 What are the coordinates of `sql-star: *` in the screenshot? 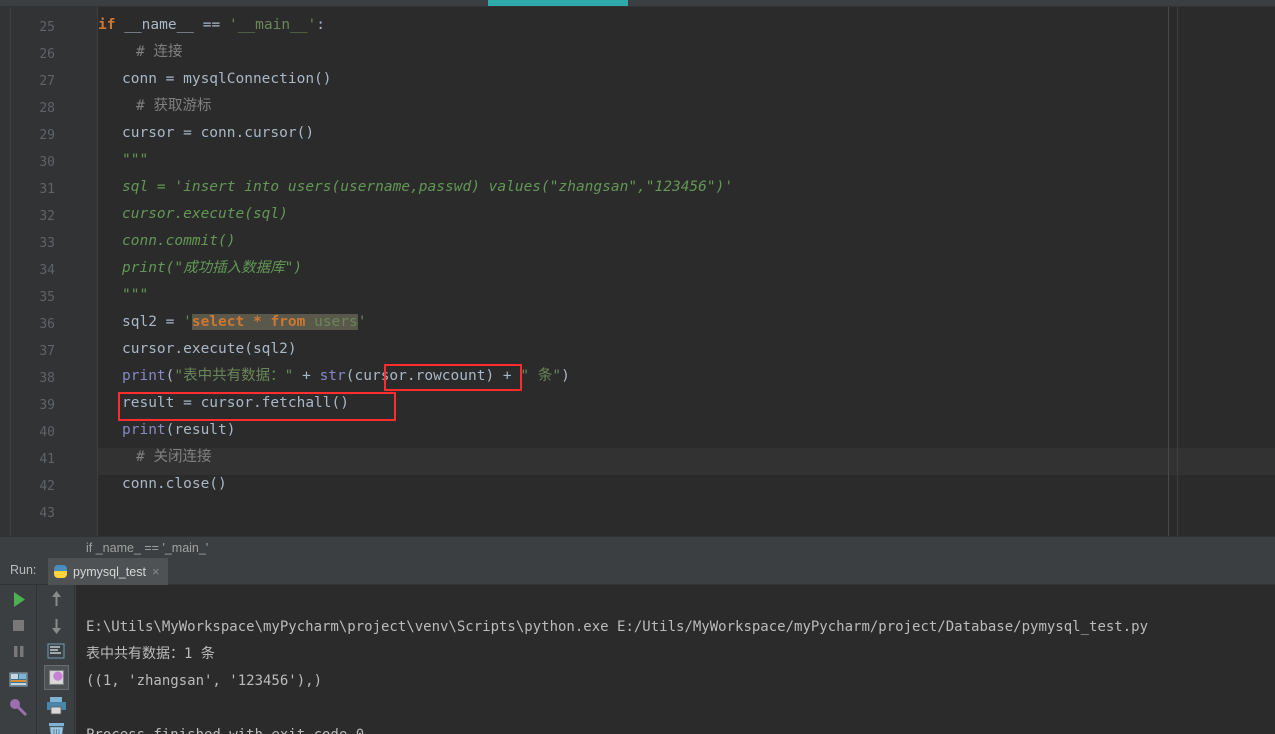 It's located at (257, 322).